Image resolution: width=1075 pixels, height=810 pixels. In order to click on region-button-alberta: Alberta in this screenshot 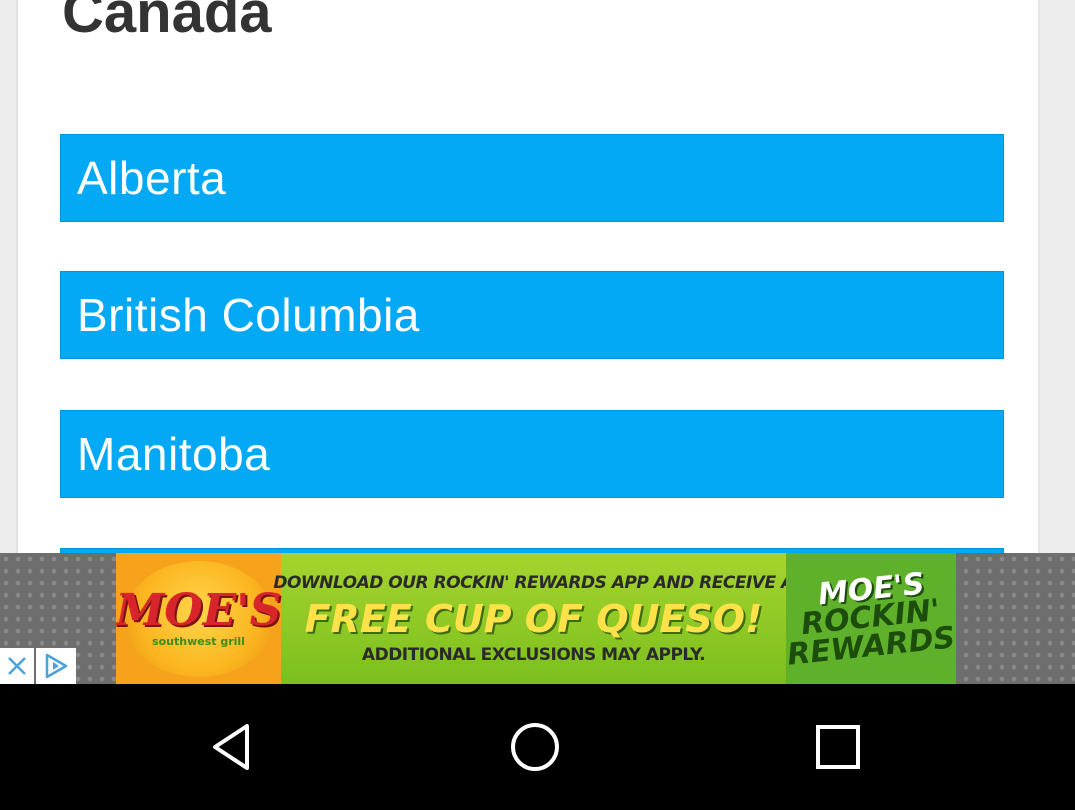, I will do `click(532, 178)`.